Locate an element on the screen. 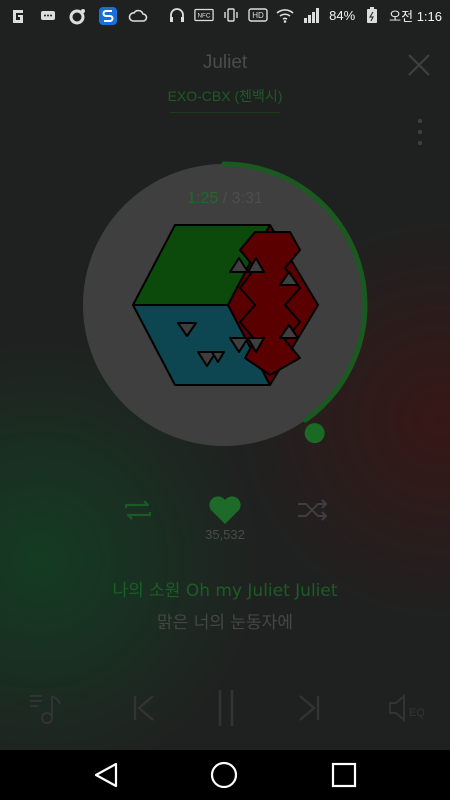  playback-time: 1:25 / 3:31 is located at coordinates (225, 199).